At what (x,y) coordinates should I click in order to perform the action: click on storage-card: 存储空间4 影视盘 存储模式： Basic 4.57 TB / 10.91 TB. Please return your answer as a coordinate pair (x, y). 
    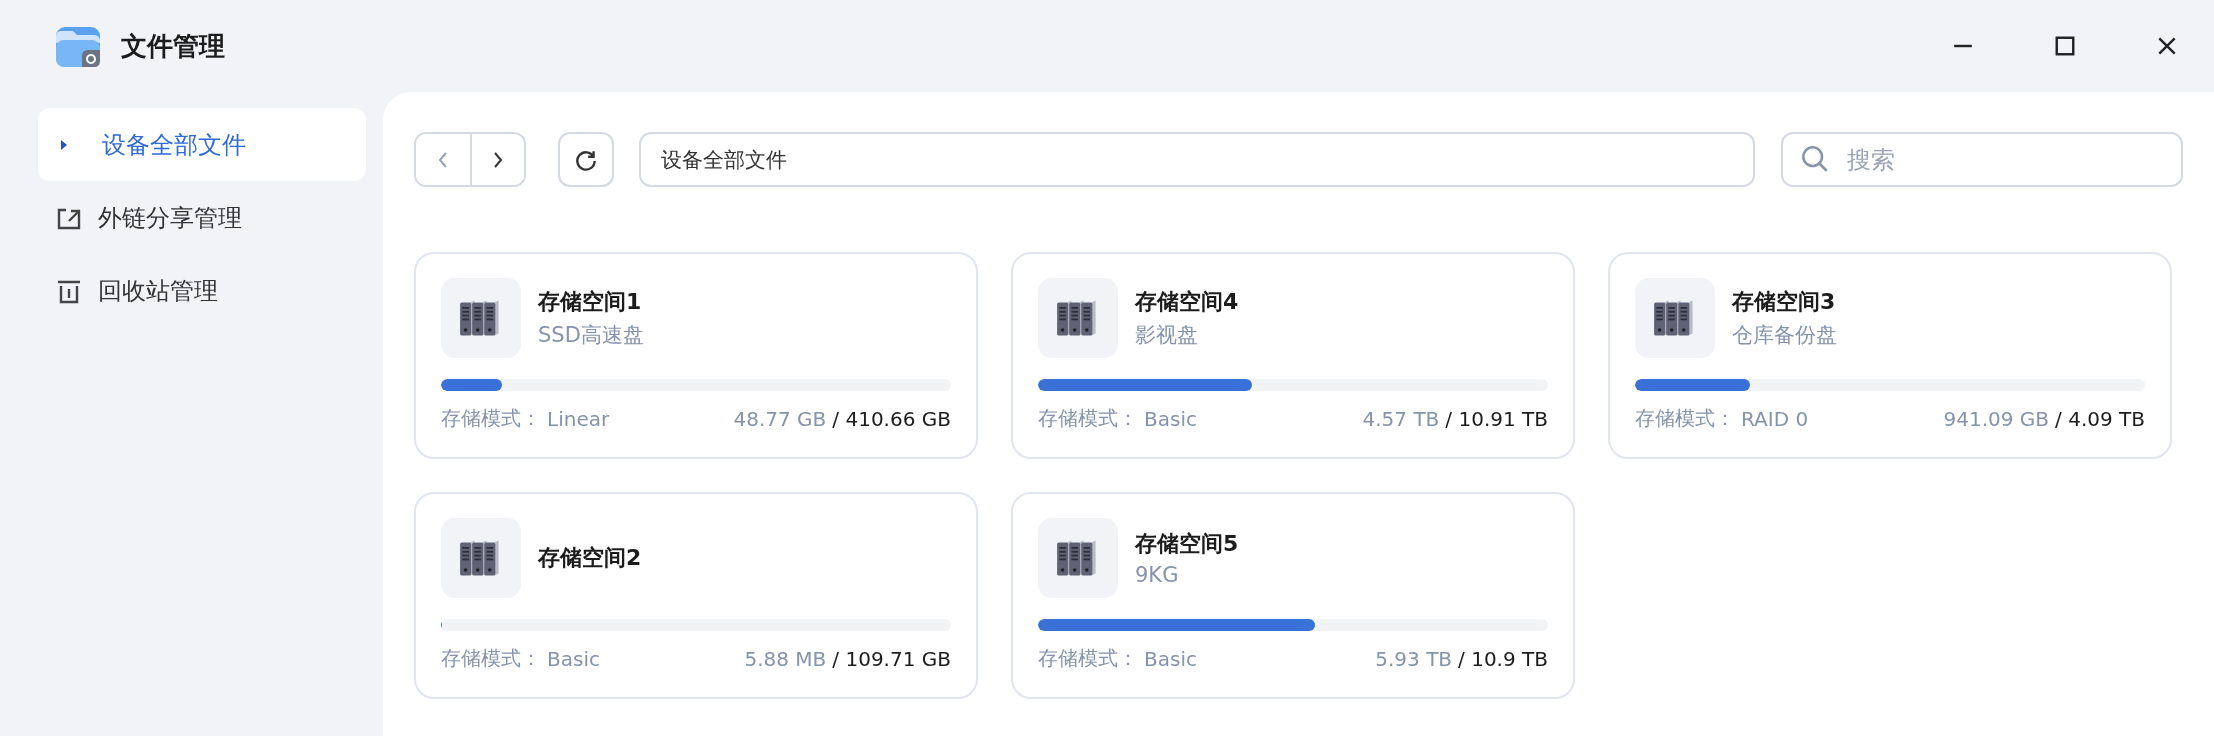
    Looking at the image, I should click on (1293, 355).